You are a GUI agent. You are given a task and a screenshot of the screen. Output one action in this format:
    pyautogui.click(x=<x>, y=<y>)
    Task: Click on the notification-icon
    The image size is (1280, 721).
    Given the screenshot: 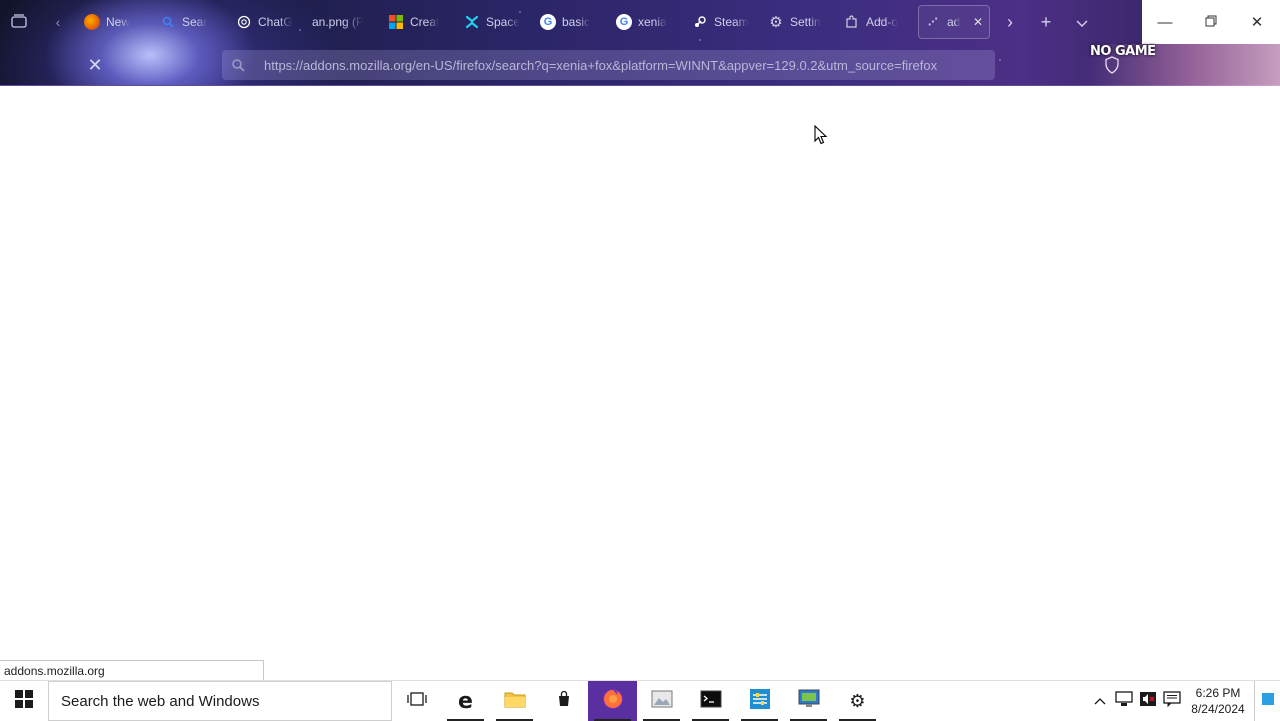 What is the action you would take?
    pyautogui.click(x=1268, y=701)
    